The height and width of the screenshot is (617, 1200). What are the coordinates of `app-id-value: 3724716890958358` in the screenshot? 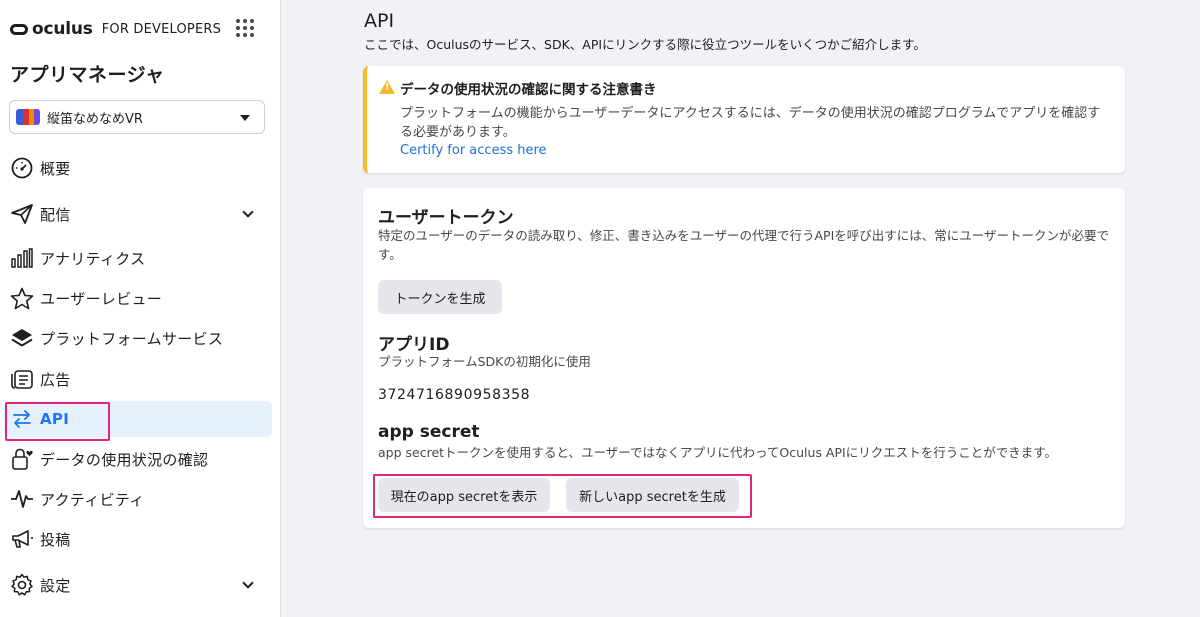 It's located at (454, 395).